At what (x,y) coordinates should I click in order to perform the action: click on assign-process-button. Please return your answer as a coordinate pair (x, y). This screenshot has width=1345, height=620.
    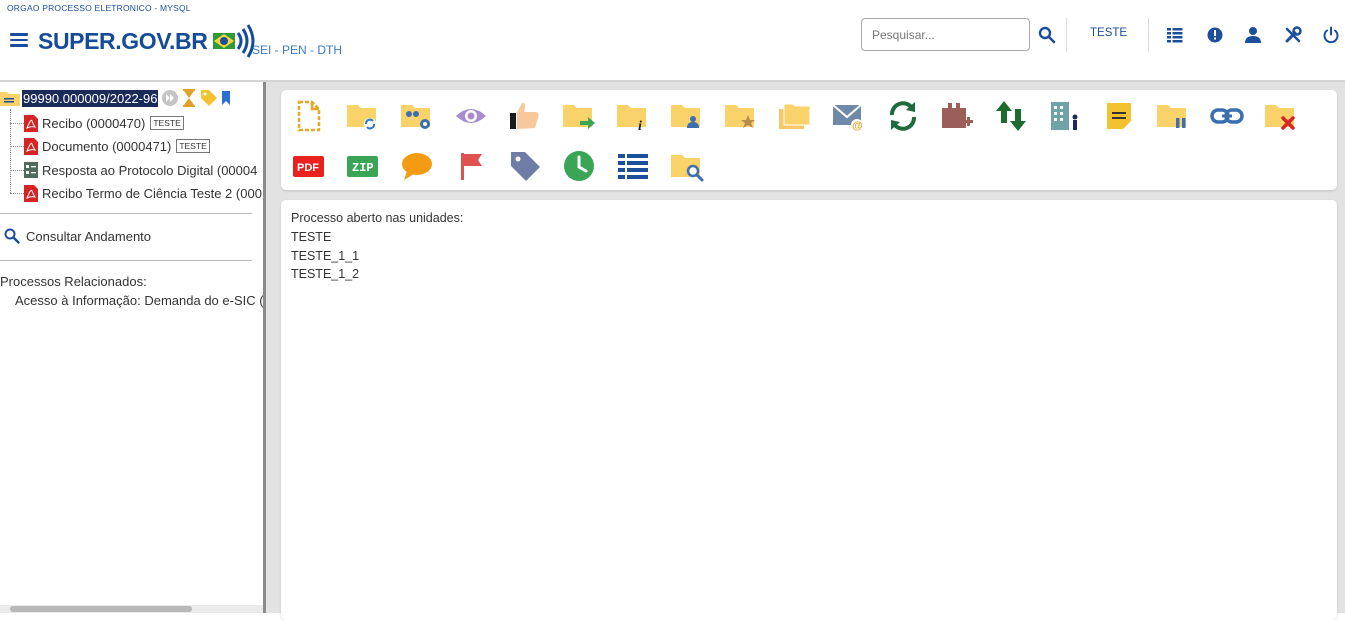
    Looking at the image, I should click on (687, 116).